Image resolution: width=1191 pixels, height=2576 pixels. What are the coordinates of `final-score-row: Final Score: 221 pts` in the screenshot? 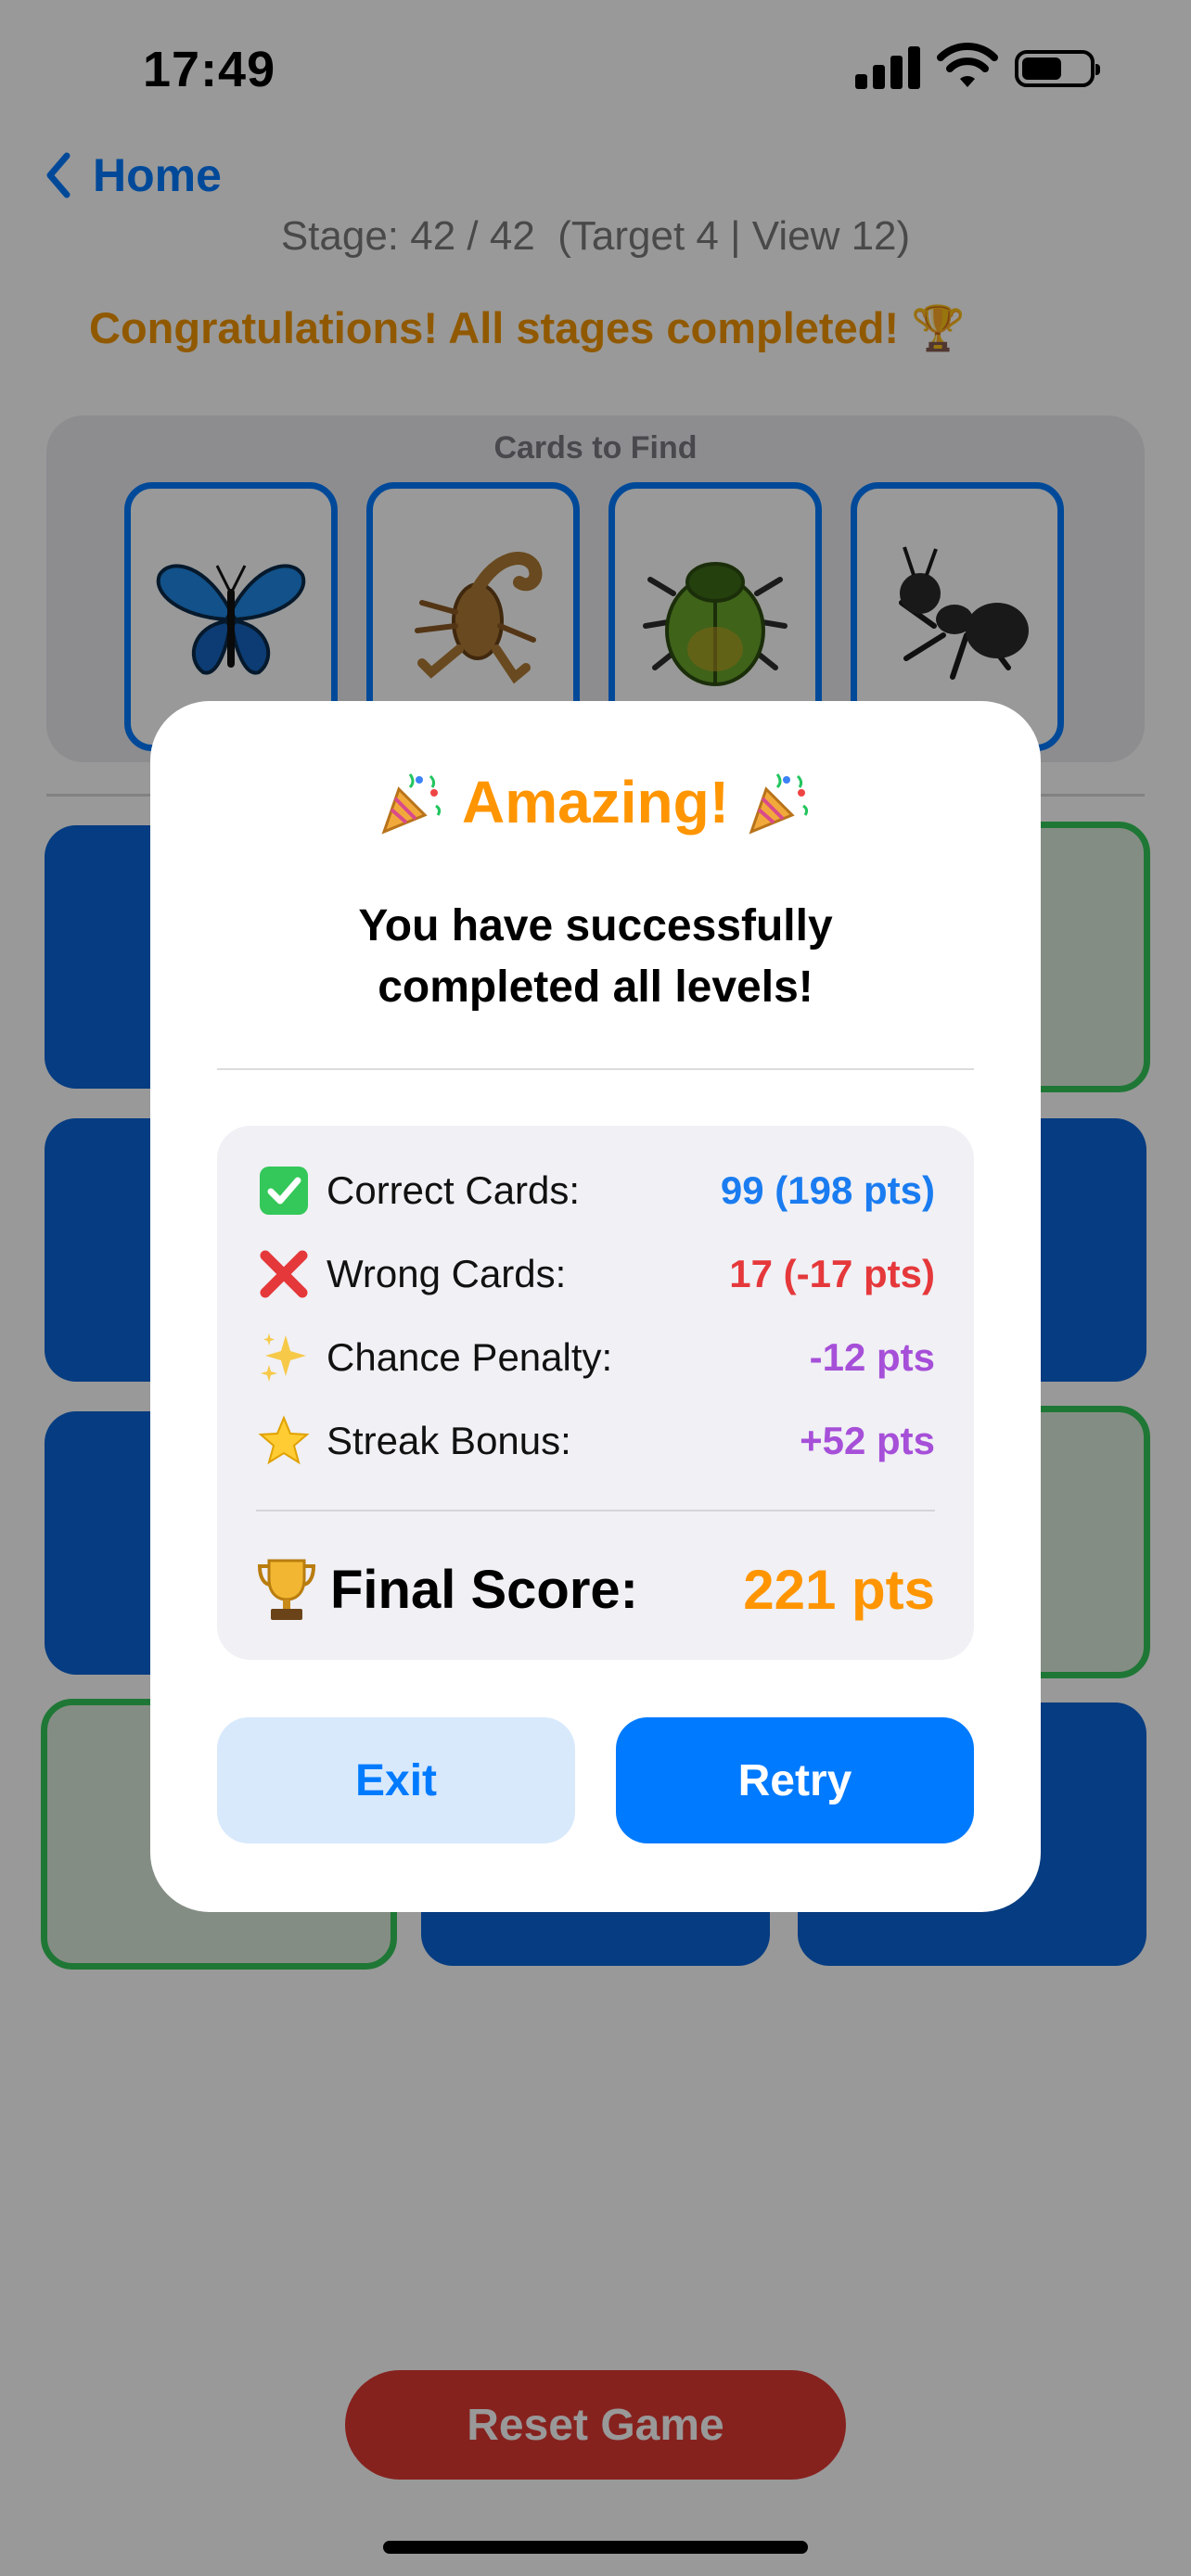 It's located at (595, 1589).